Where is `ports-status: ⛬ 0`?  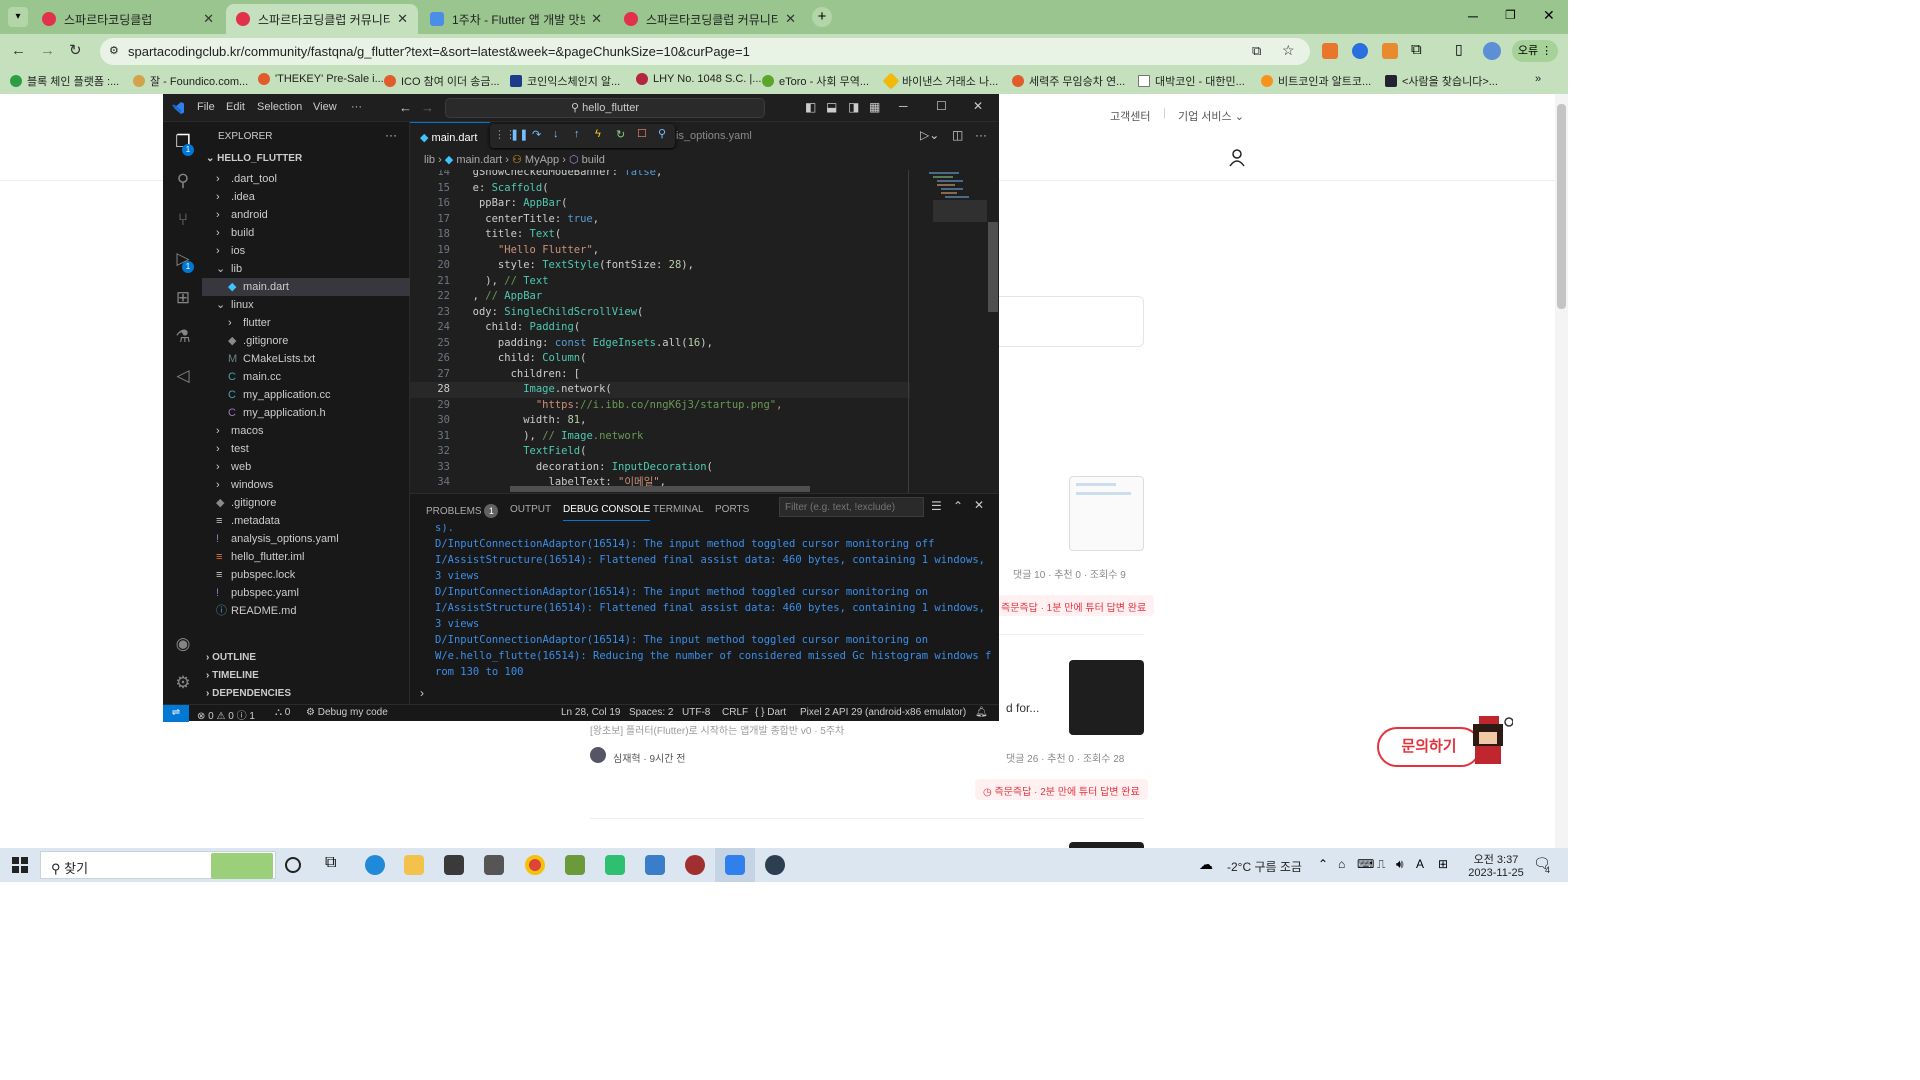
ports-status: ⛬ 0 is located at coordinates (282, 712).